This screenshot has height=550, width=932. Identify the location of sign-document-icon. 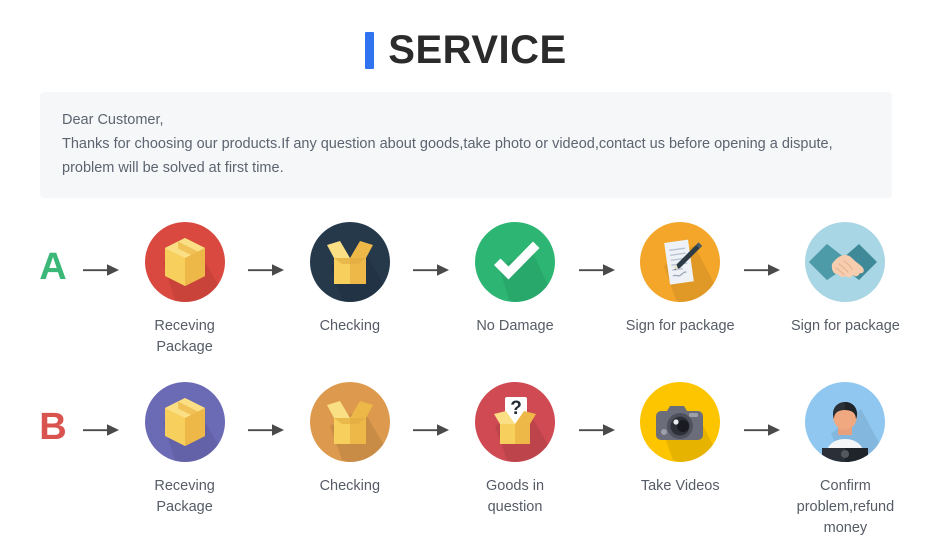
(680, 262).